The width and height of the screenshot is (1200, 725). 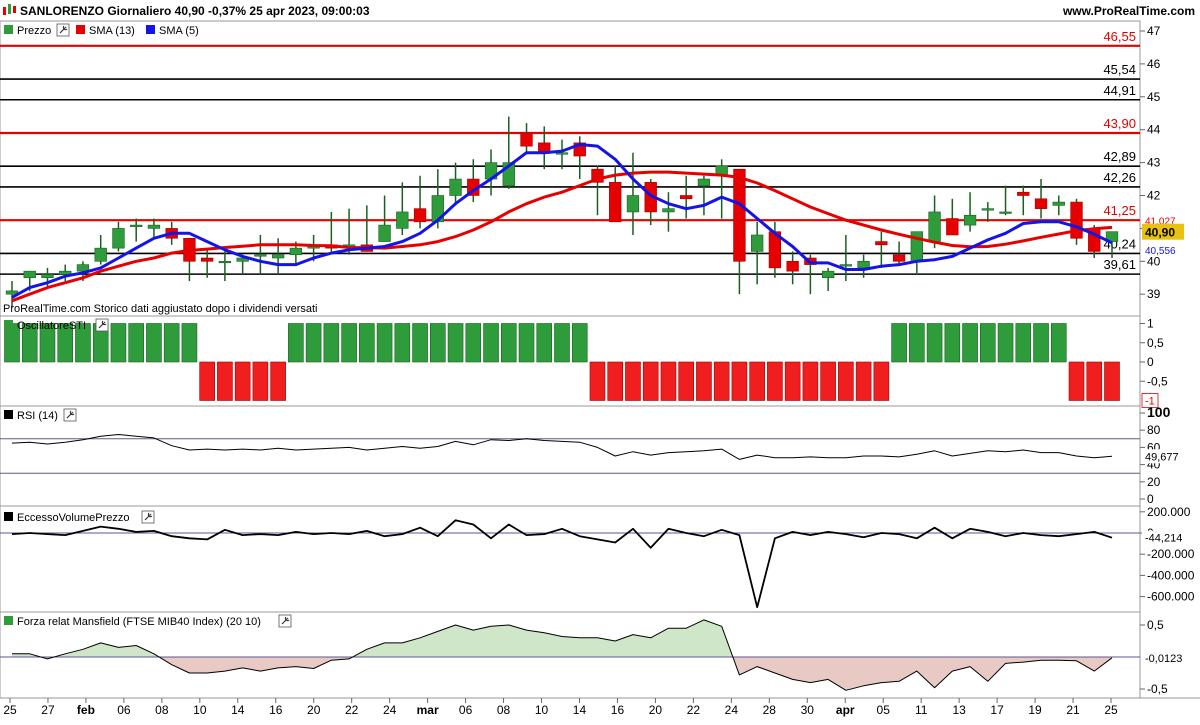 I want to click on level-label: 46,55, so click(x=1119, y=36).